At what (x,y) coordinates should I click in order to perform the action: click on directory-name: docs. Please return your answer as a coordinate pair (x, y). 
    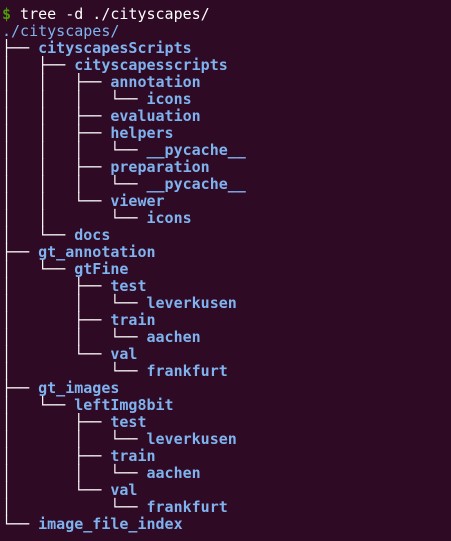
    Looking at the image, I should click on (92, 235).